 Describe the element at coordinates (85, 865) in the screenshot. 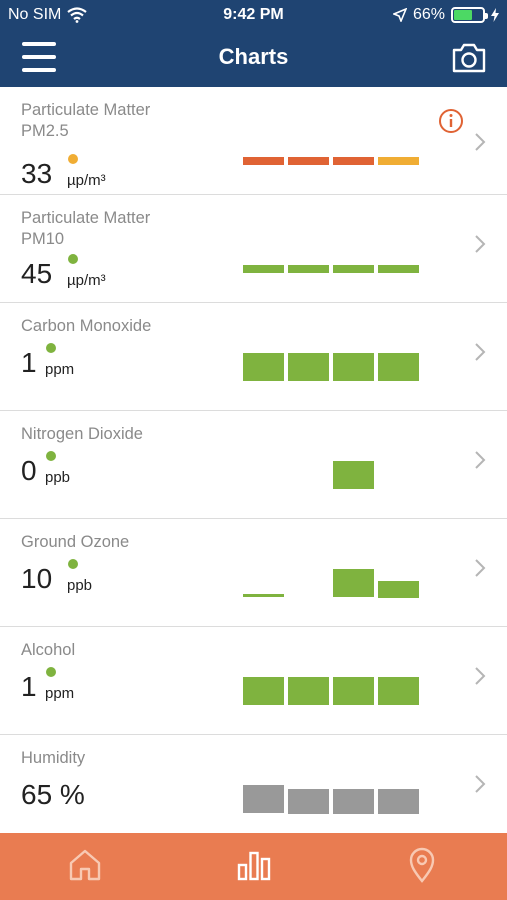

I see `home-icon` at that location.